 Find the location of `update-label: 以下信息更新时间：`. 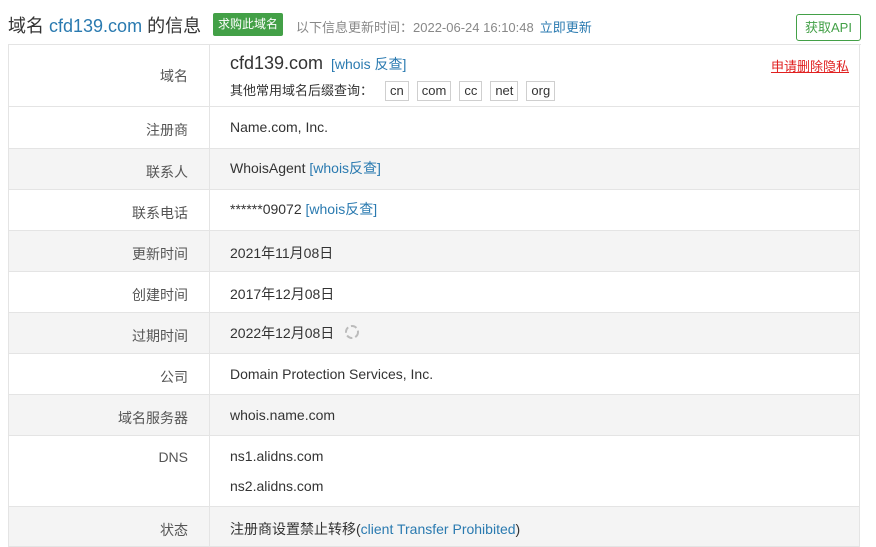

update-label: 以下信息更新时间： is located at coordinates (355, 27).